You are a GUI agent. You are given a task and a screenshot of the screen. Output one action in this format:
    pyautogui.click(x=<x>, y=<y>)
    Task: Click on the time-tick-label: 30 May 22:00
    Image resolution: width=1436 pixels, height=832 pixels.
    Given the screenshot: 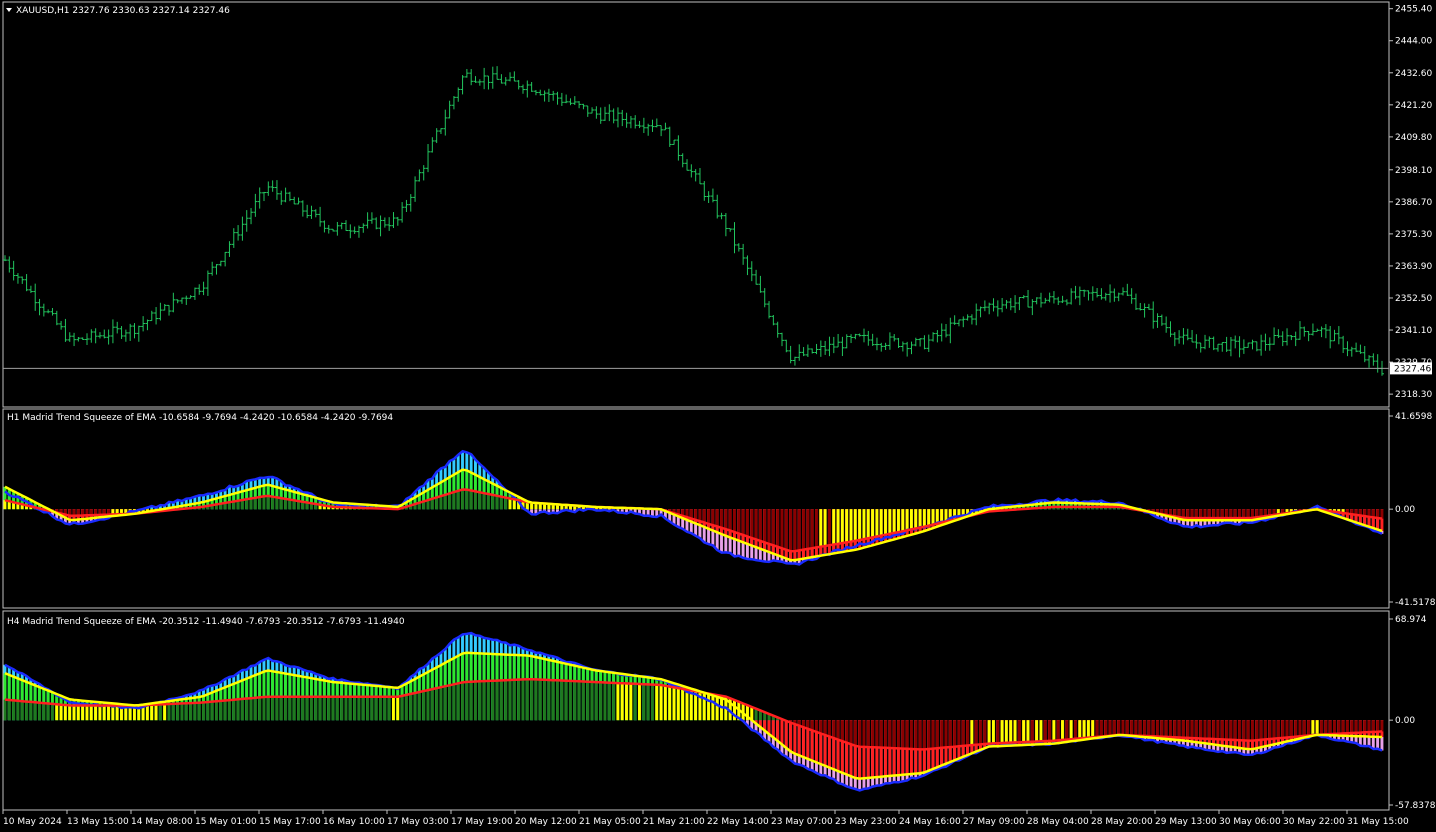 What is the action you would take?
    pyautogui.click(x=1314, y=822)
    